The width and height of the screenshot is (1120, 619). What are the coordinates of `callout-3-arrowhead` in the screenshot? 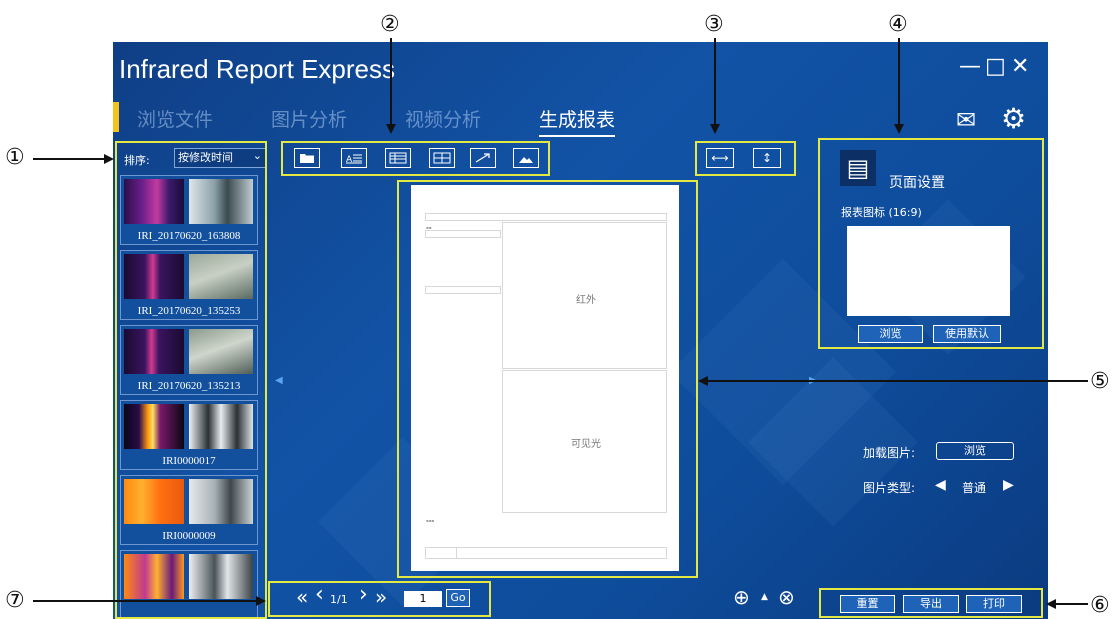 It's located at (715, 129).